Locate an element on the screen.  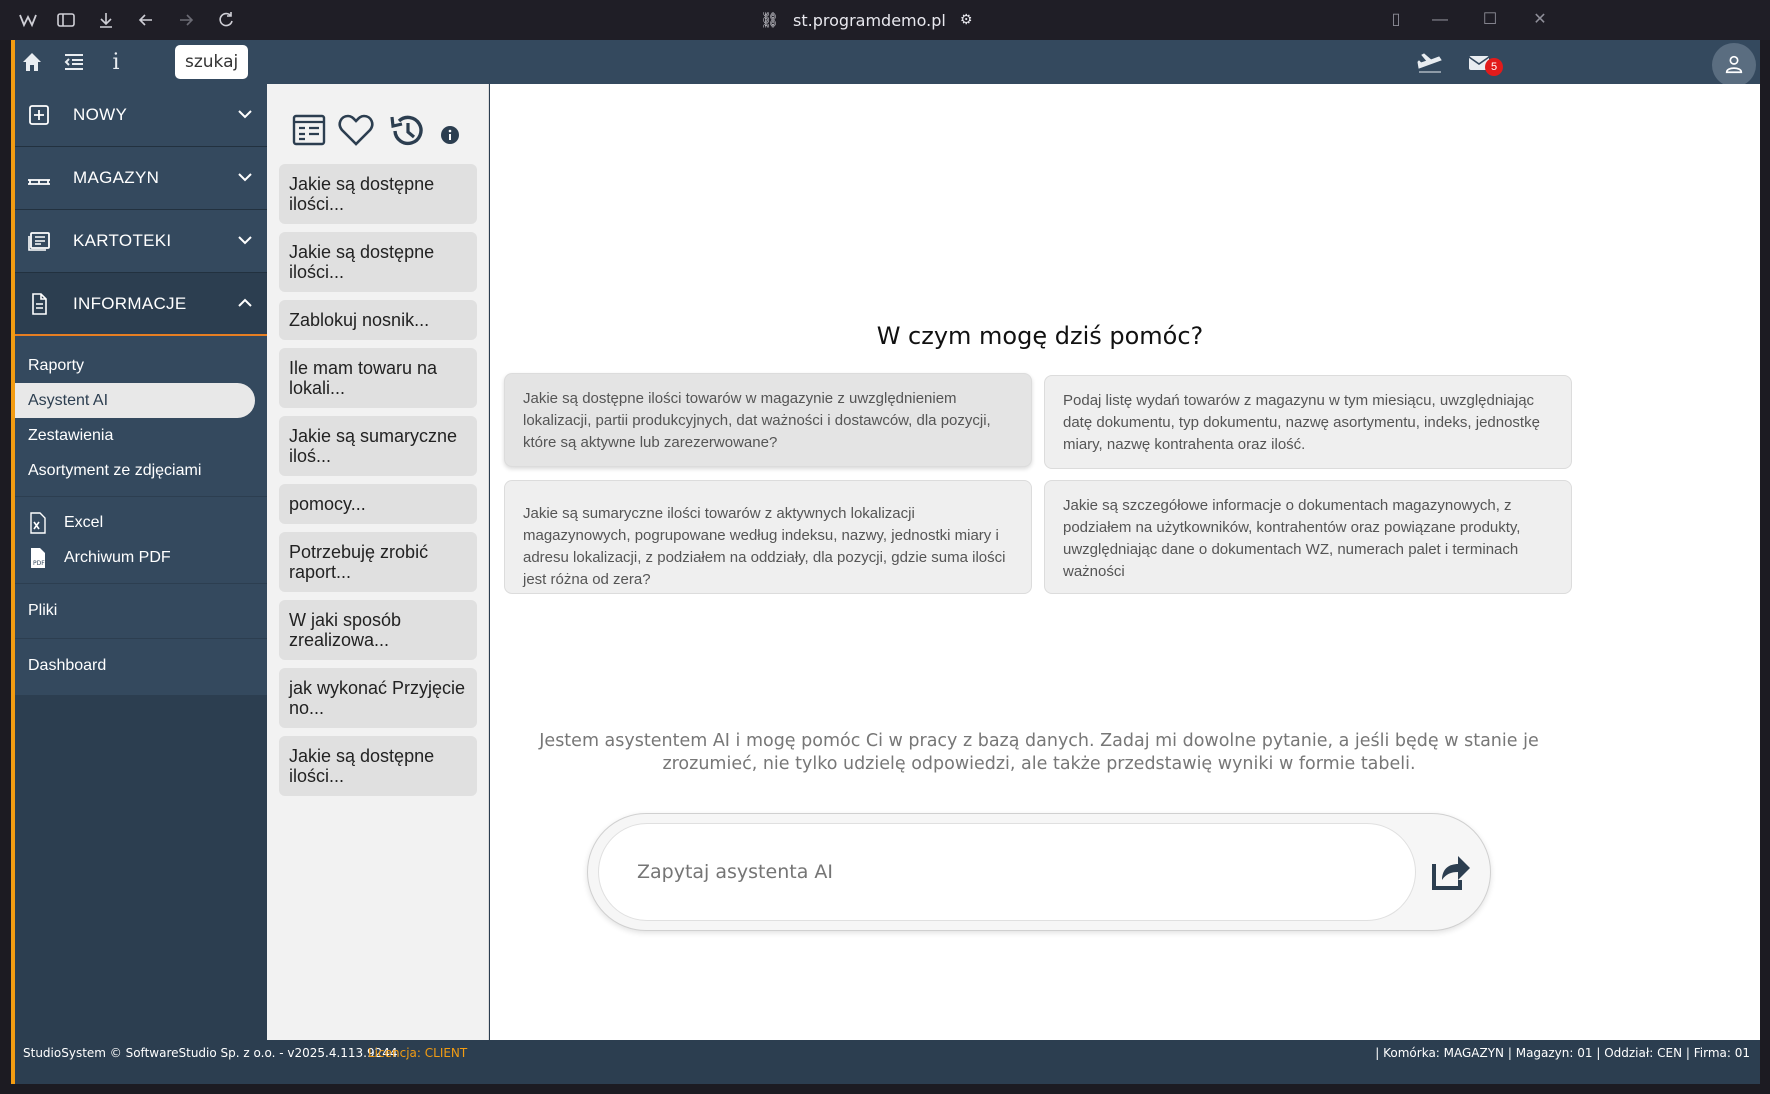
document-icon is located at coordinates (39, 303).